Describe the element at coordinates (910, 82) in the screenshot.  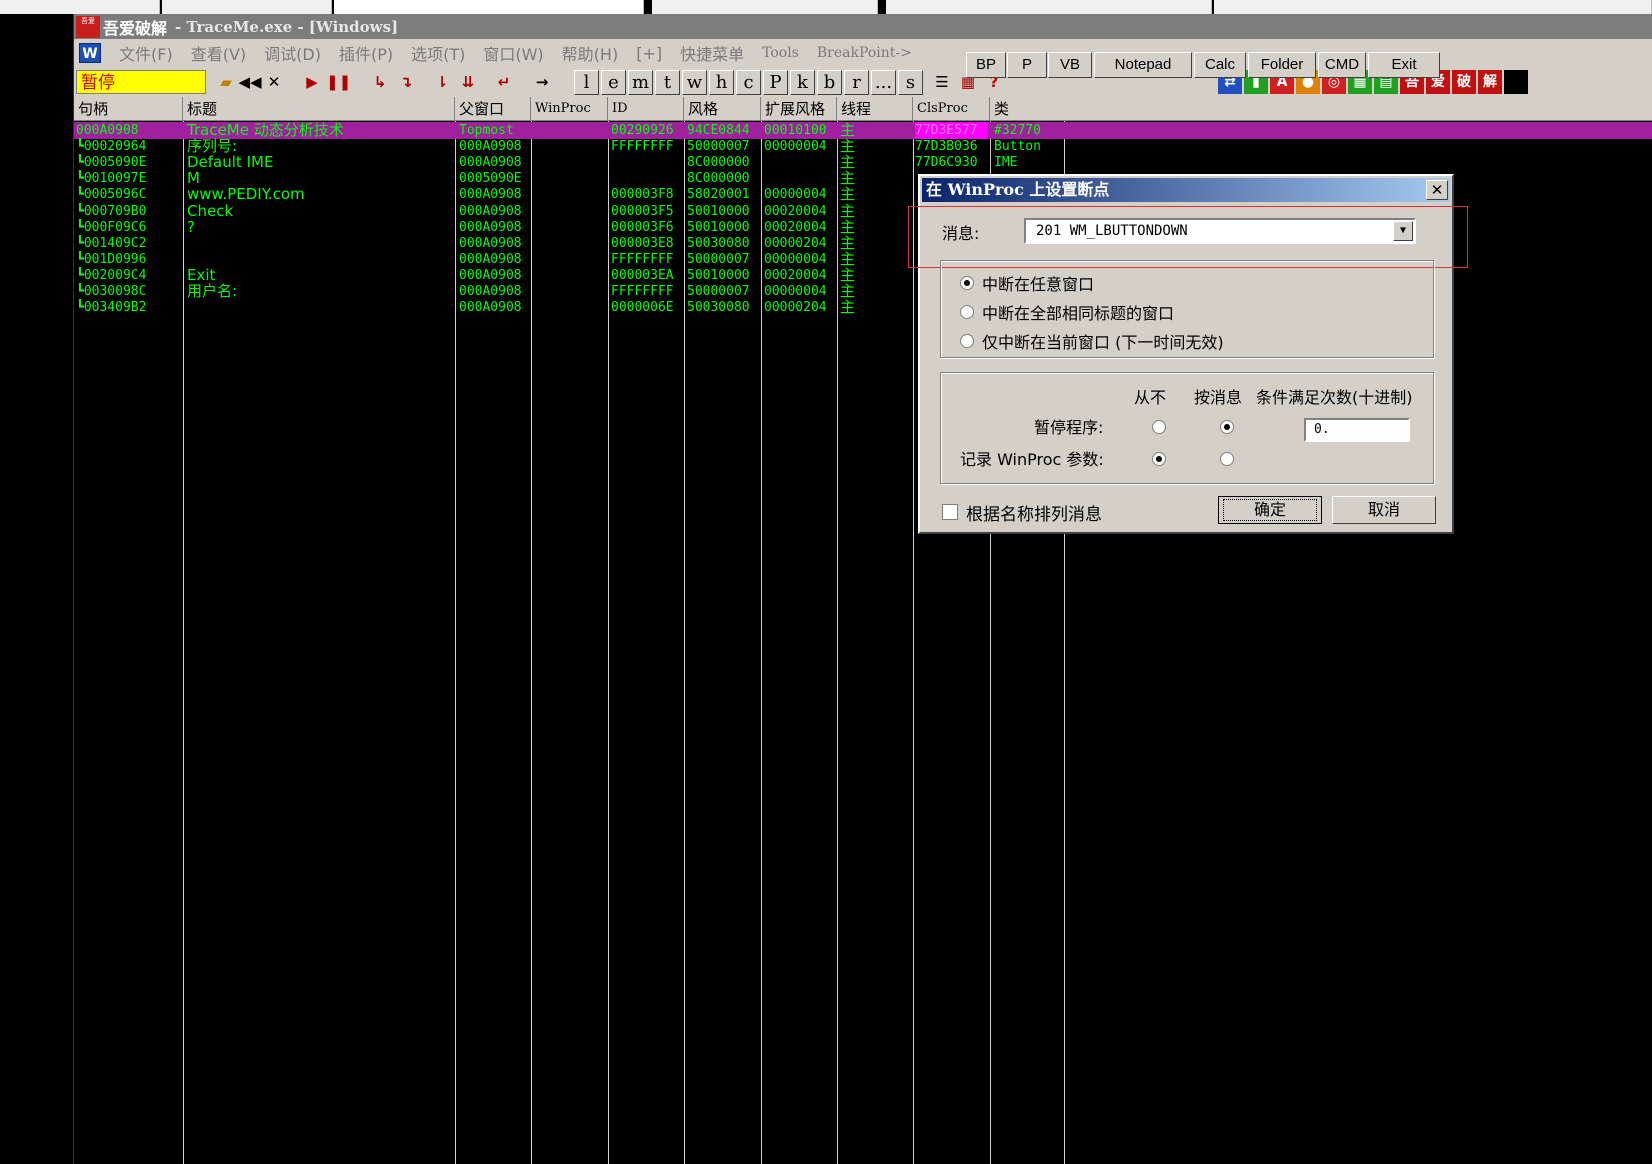
I see `source-button: s` at that location.